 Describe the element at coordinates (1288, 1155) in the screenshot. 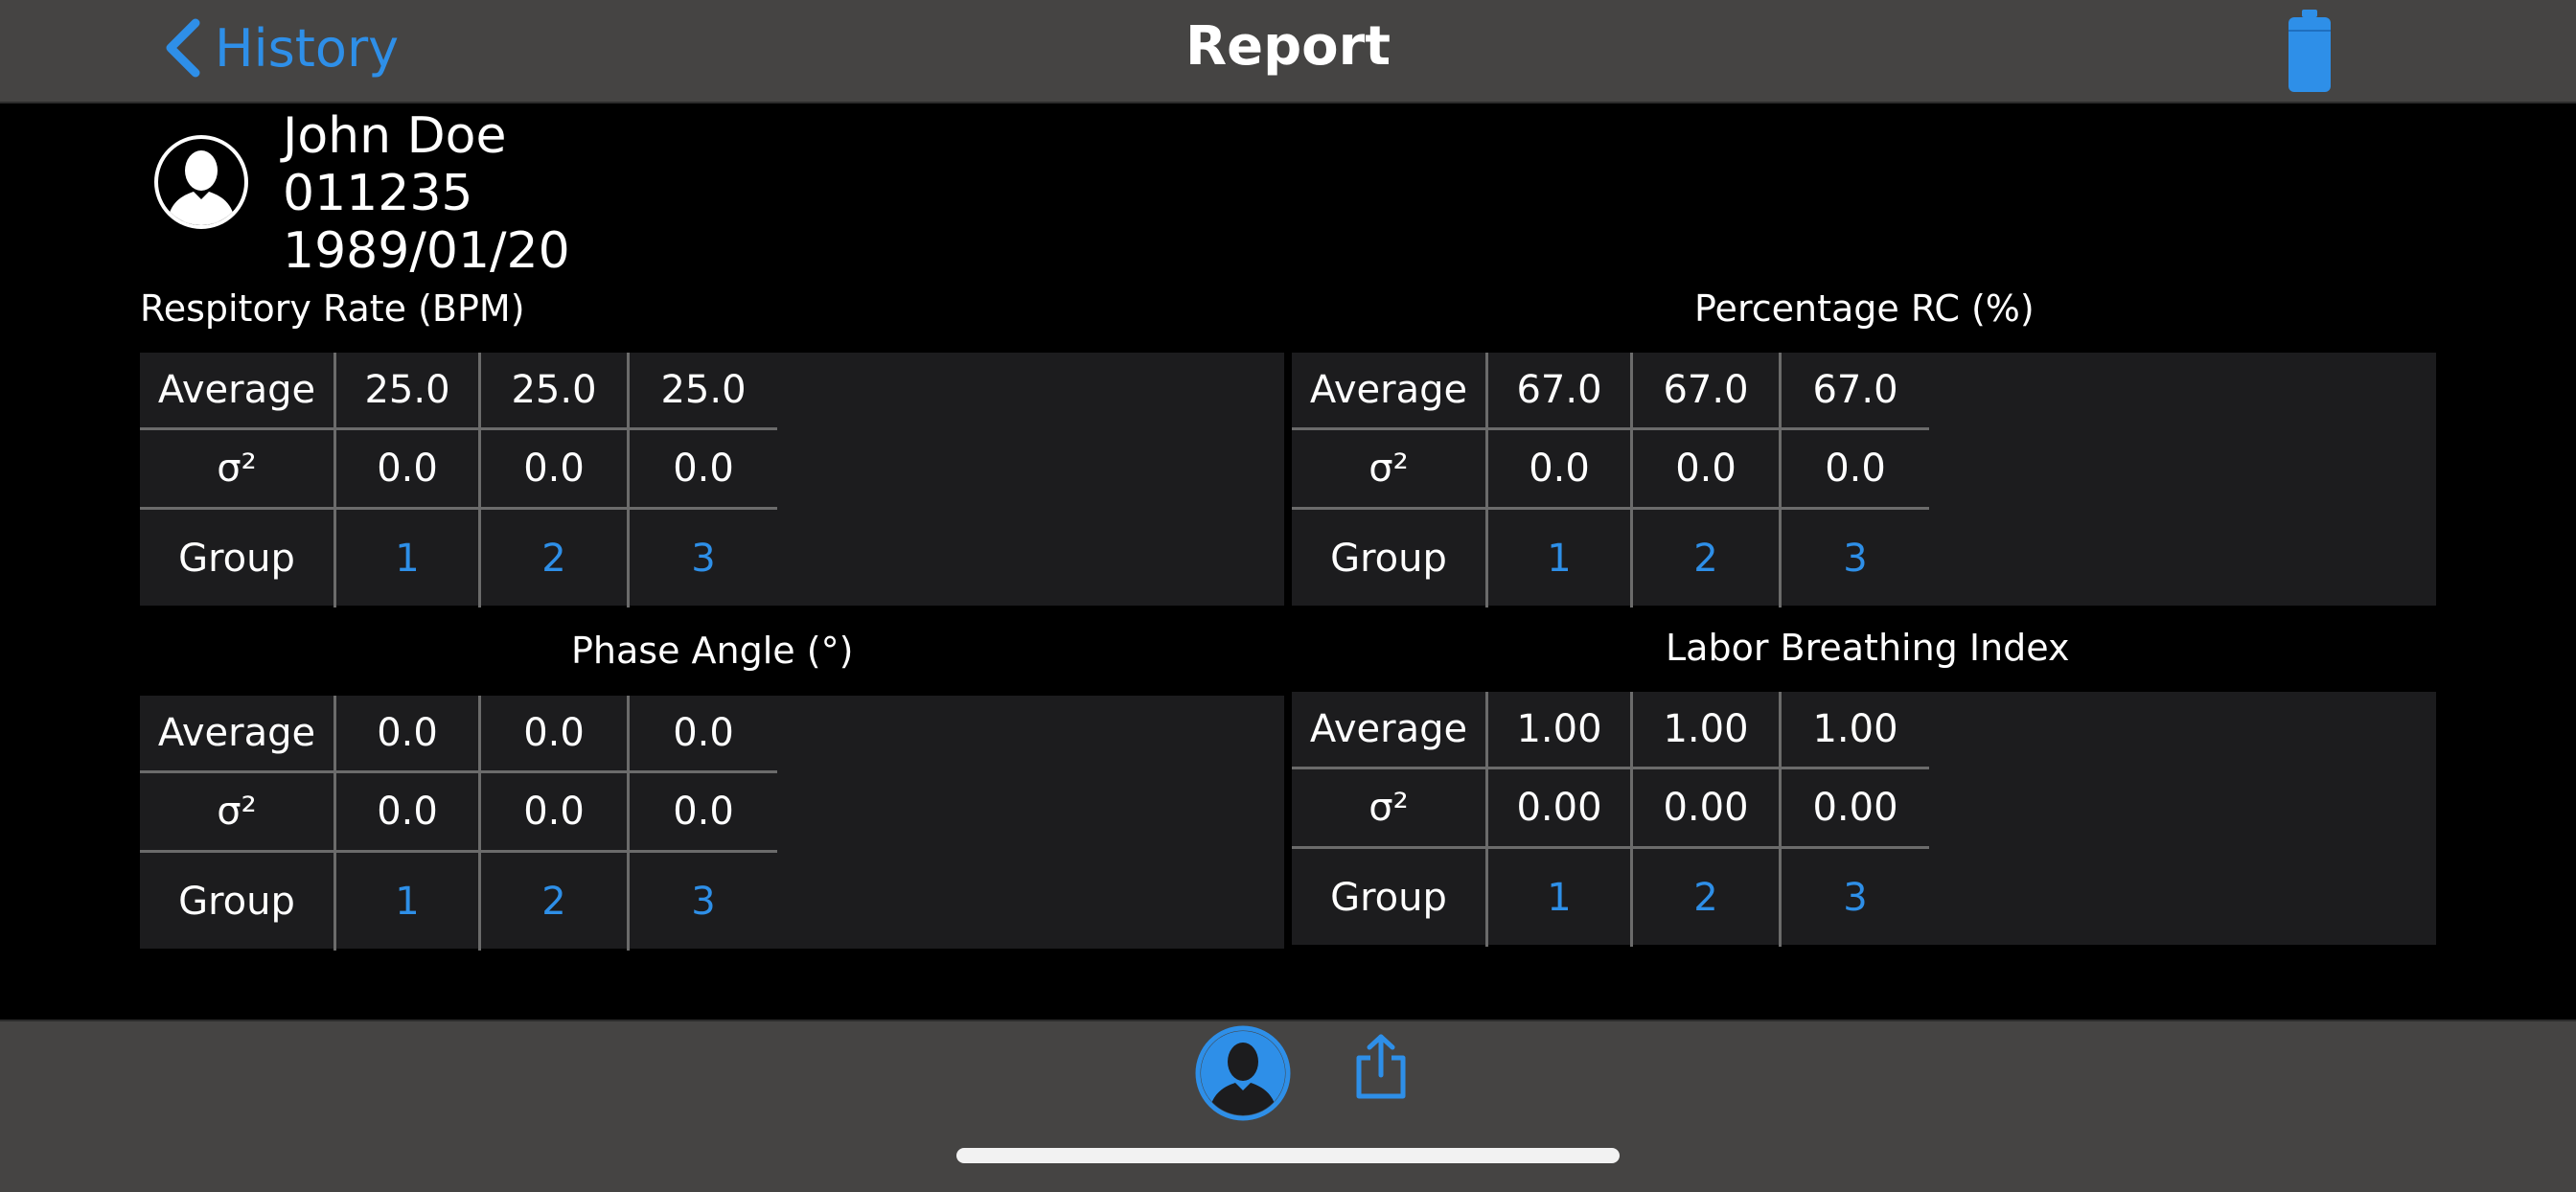

I see `home-indicator` at that location.